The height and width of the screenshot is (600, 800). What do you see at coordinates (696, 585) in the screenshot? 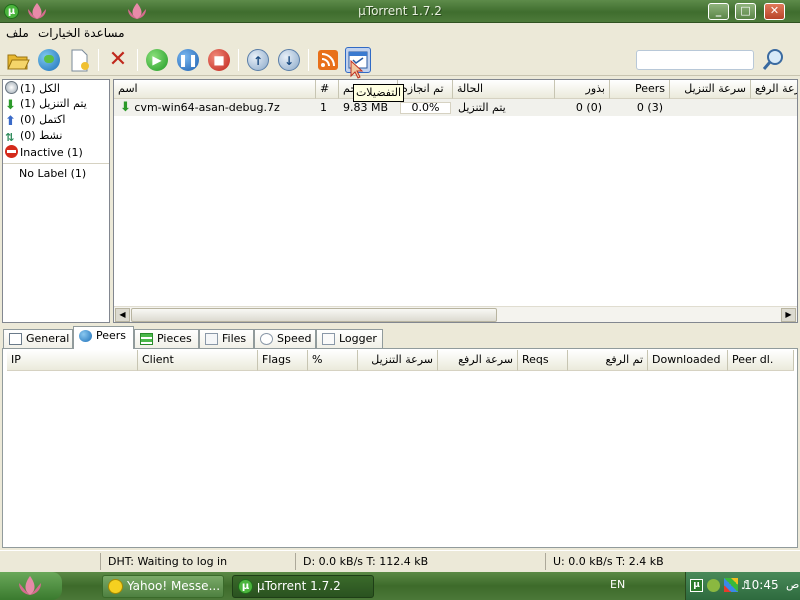
I see `utorrent-tray-icon: µ` at bounding box center [696, 585].